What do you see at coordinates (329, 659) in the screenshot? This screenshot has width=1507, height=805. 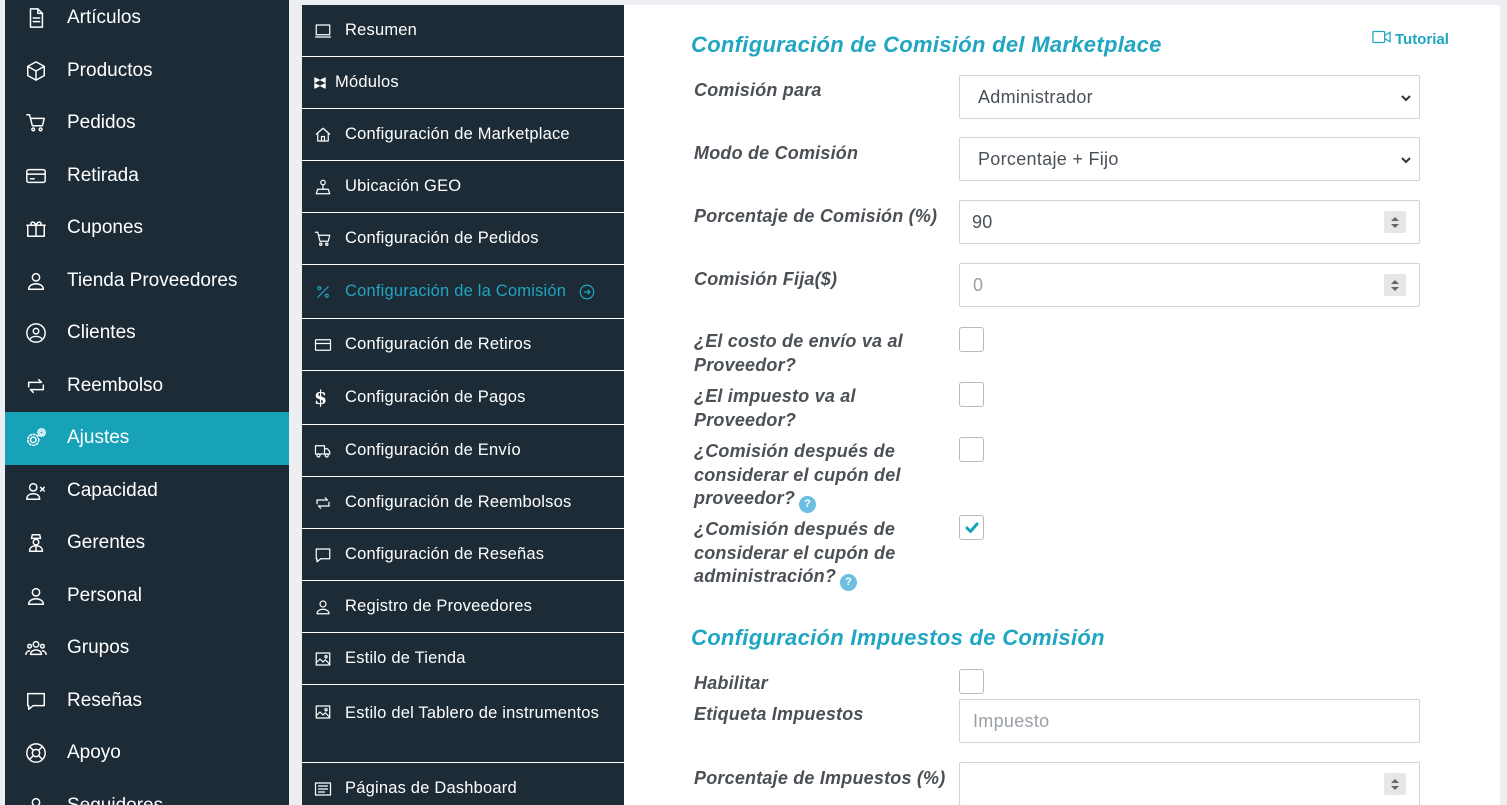 I see `image-icon` at bounding box center [329, 659].